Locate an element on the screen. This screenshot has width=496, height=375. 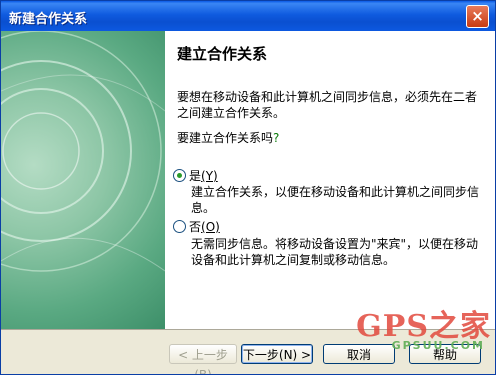
cancel-button: 取消 is located at coordinates (359, 354).